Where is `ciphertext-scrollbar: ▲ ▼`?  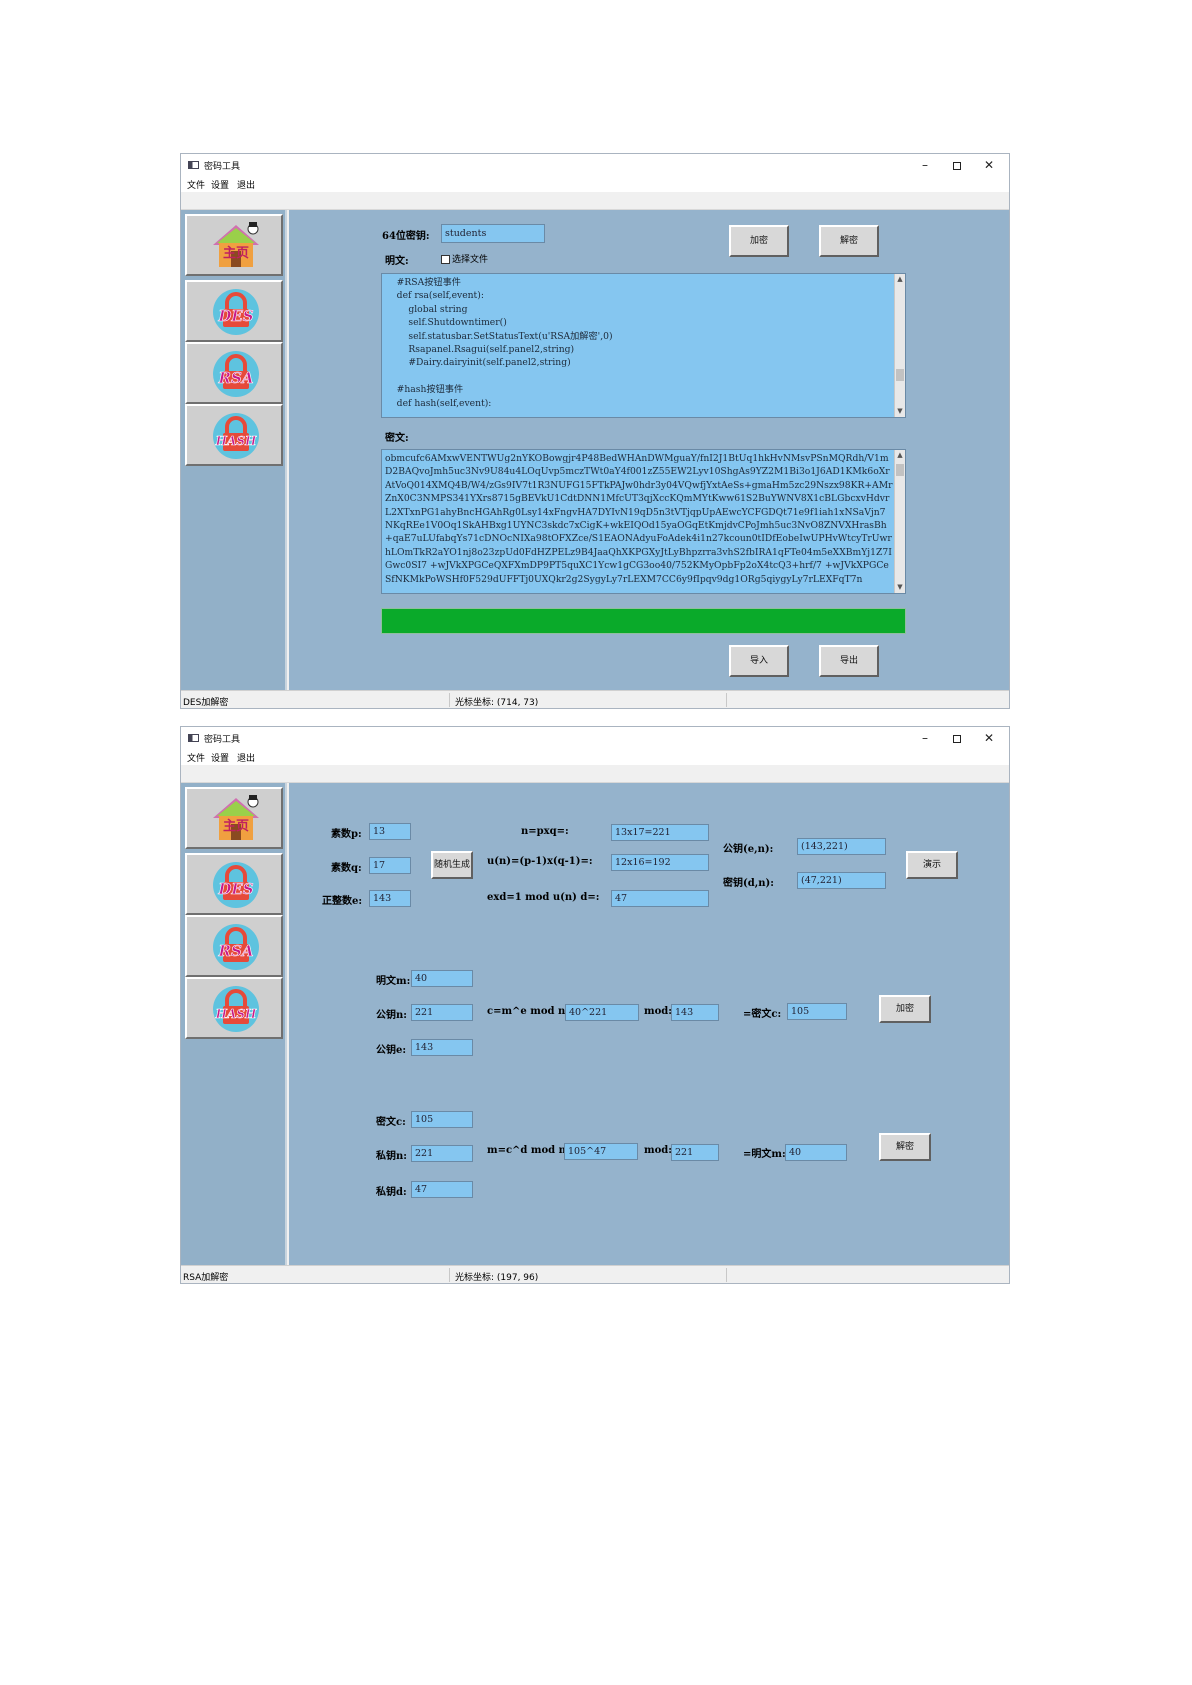
ciphertext-scrollbar: ▲ ▼ is located at coordinates (899, 521).